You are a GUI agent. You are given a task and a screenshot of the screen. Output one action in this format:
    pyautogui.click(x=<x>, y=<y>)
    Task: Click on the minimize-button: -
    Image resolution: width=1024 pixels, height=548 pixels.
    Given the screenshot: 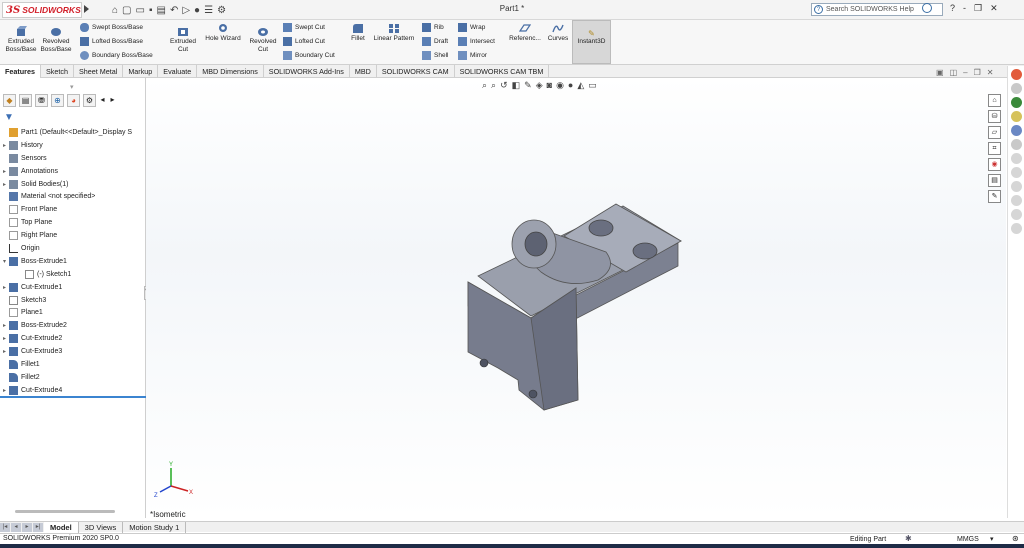 What is the action you would take?
    pyautogui.click(x=964, y=8)
    